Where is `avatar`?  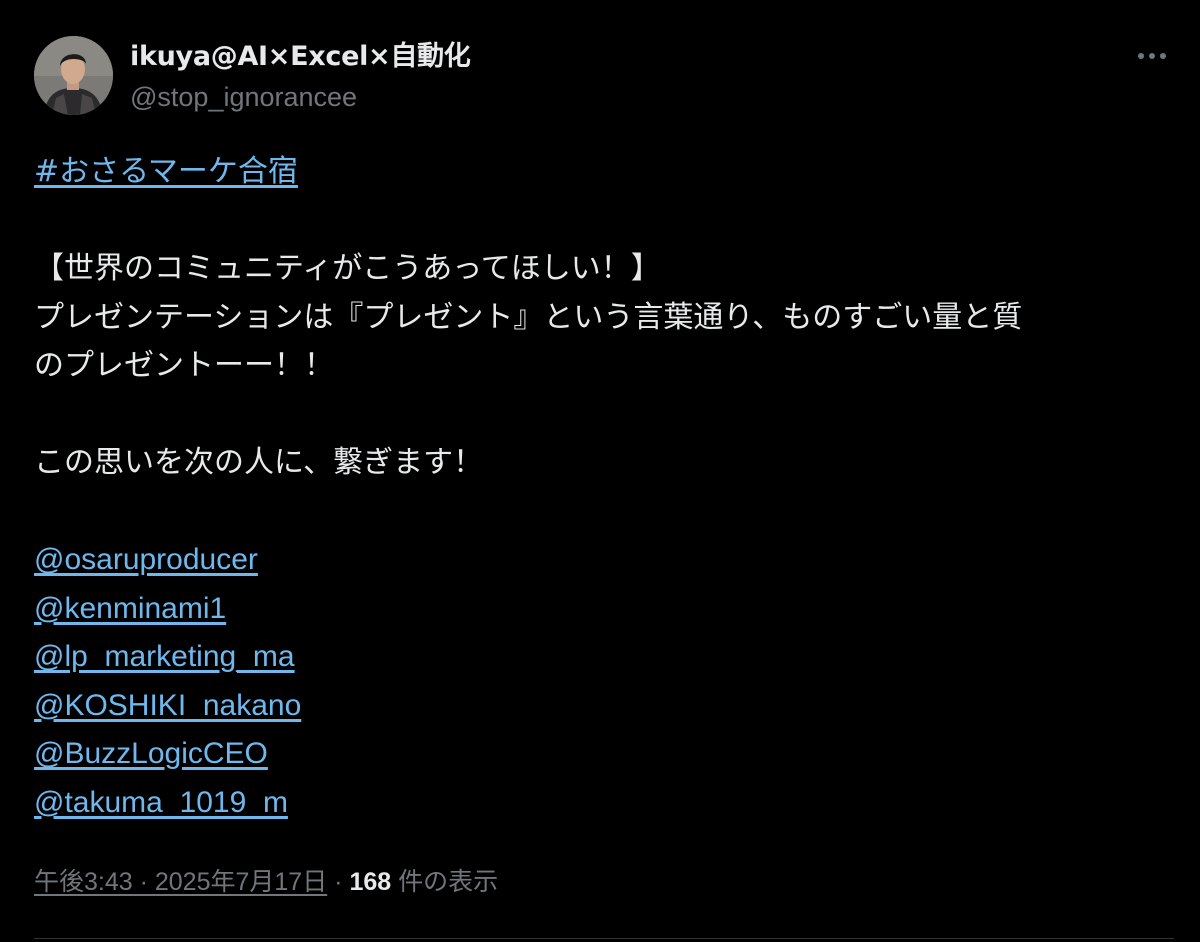 avatar is located at coordinates (73, 75).